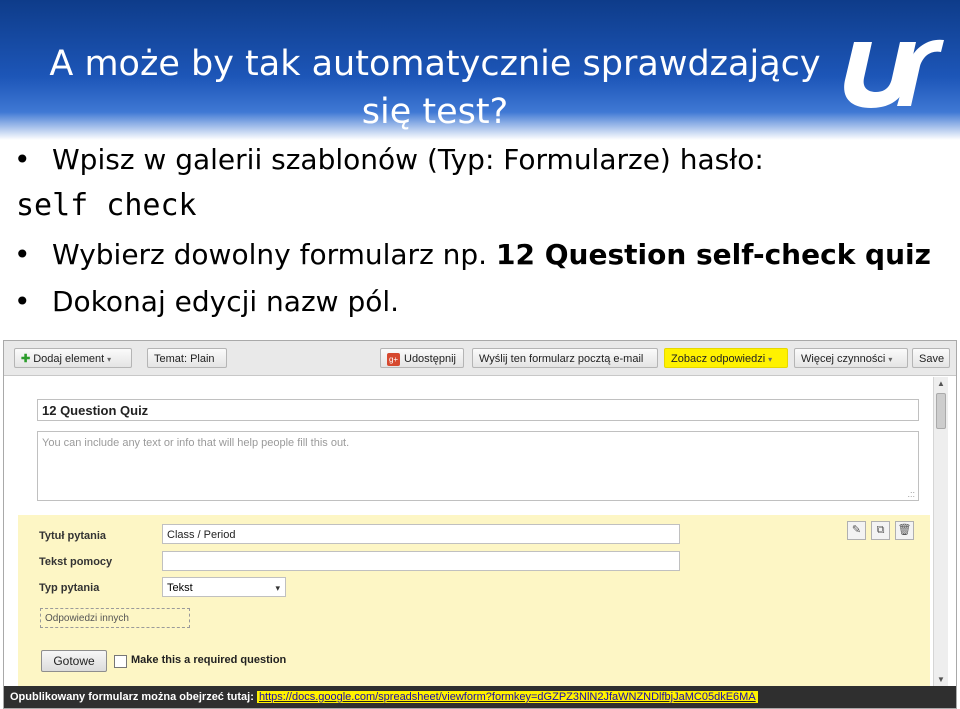 The image size is (960, 709). I want to click on required-label: Make this a required question, so click(209, 660).